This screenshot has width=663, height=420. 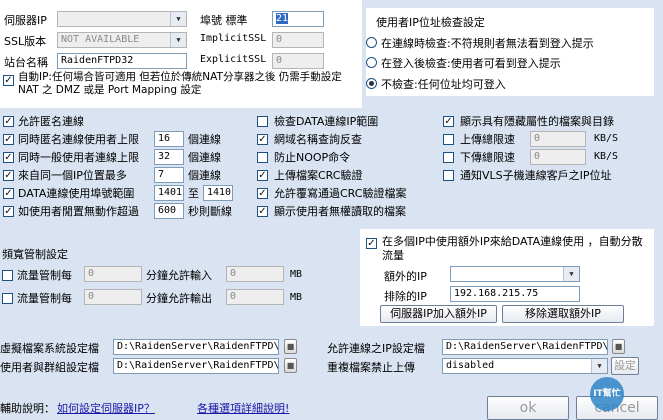 I want to click on group-file-input: D:\RaidenServer\RaidenFTPD\, so click(x=196, y=366).